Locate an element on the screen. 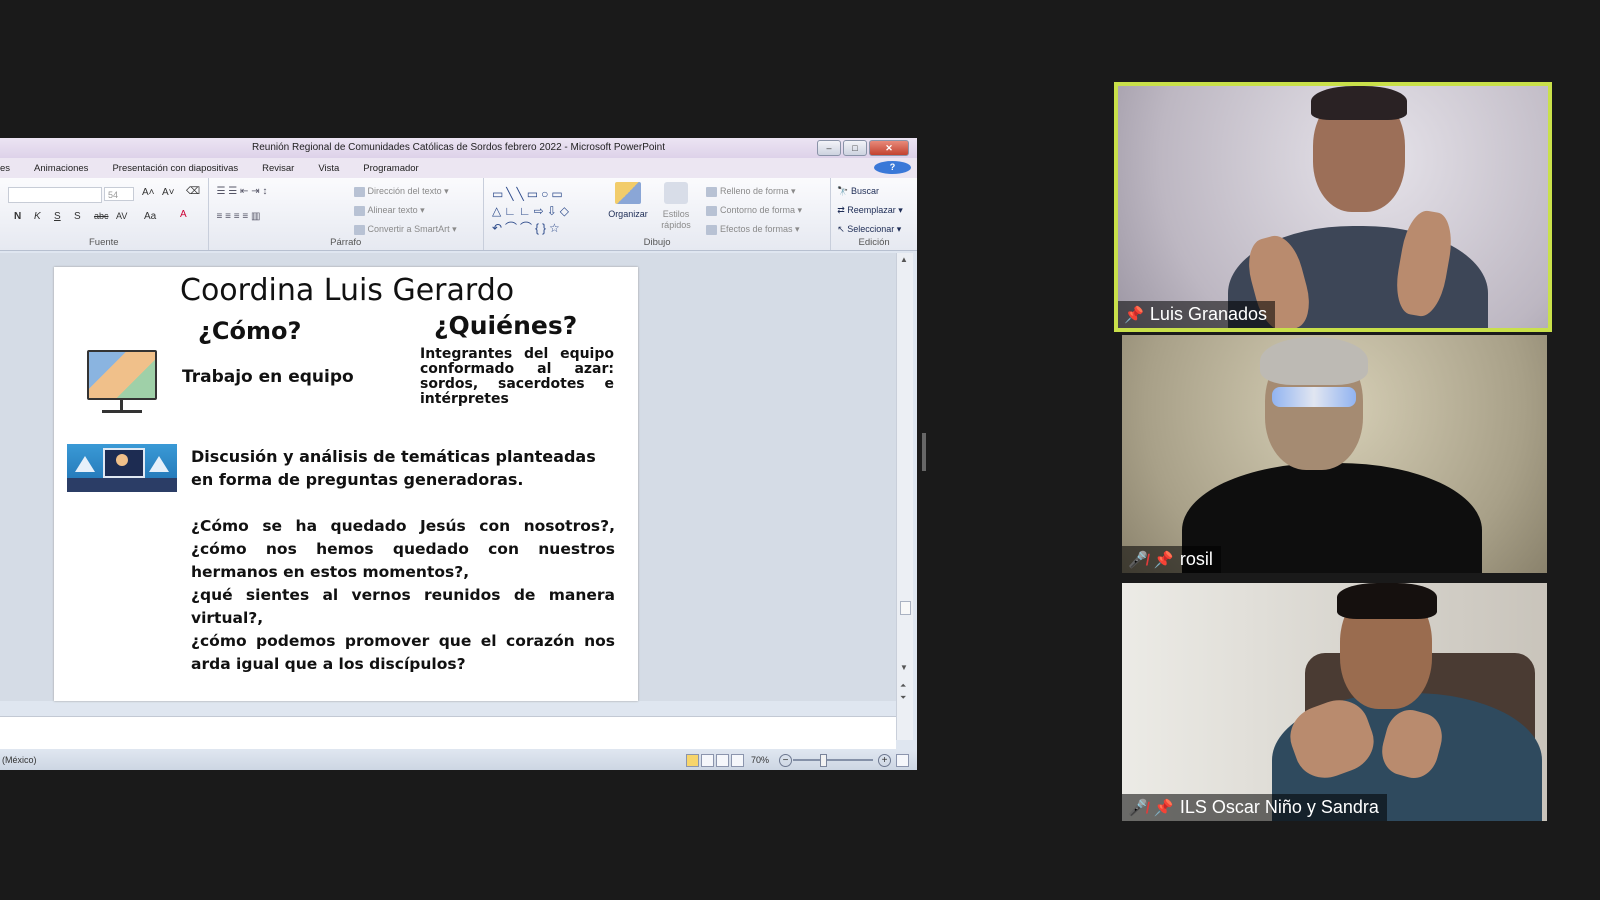 This screenshot has height=900, width=1600. shape-outline-label: Contorno de forma is located at coordinates (757, 210).